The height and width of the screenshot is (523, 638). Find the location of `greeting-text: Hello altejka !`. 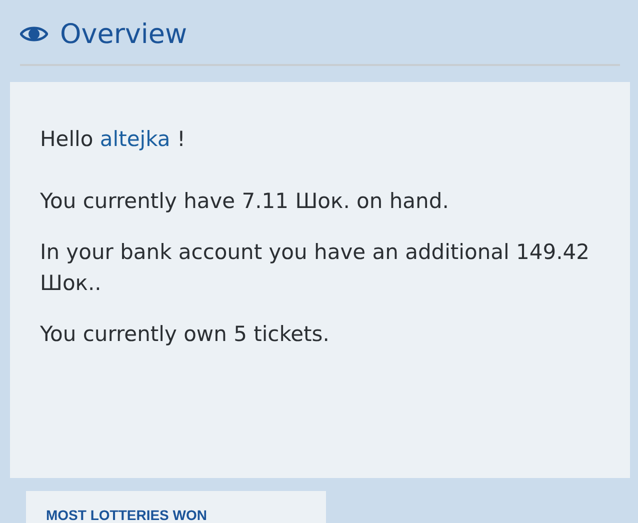

greeting-text: Hello altejka ! is located at coordinates (113, 139).